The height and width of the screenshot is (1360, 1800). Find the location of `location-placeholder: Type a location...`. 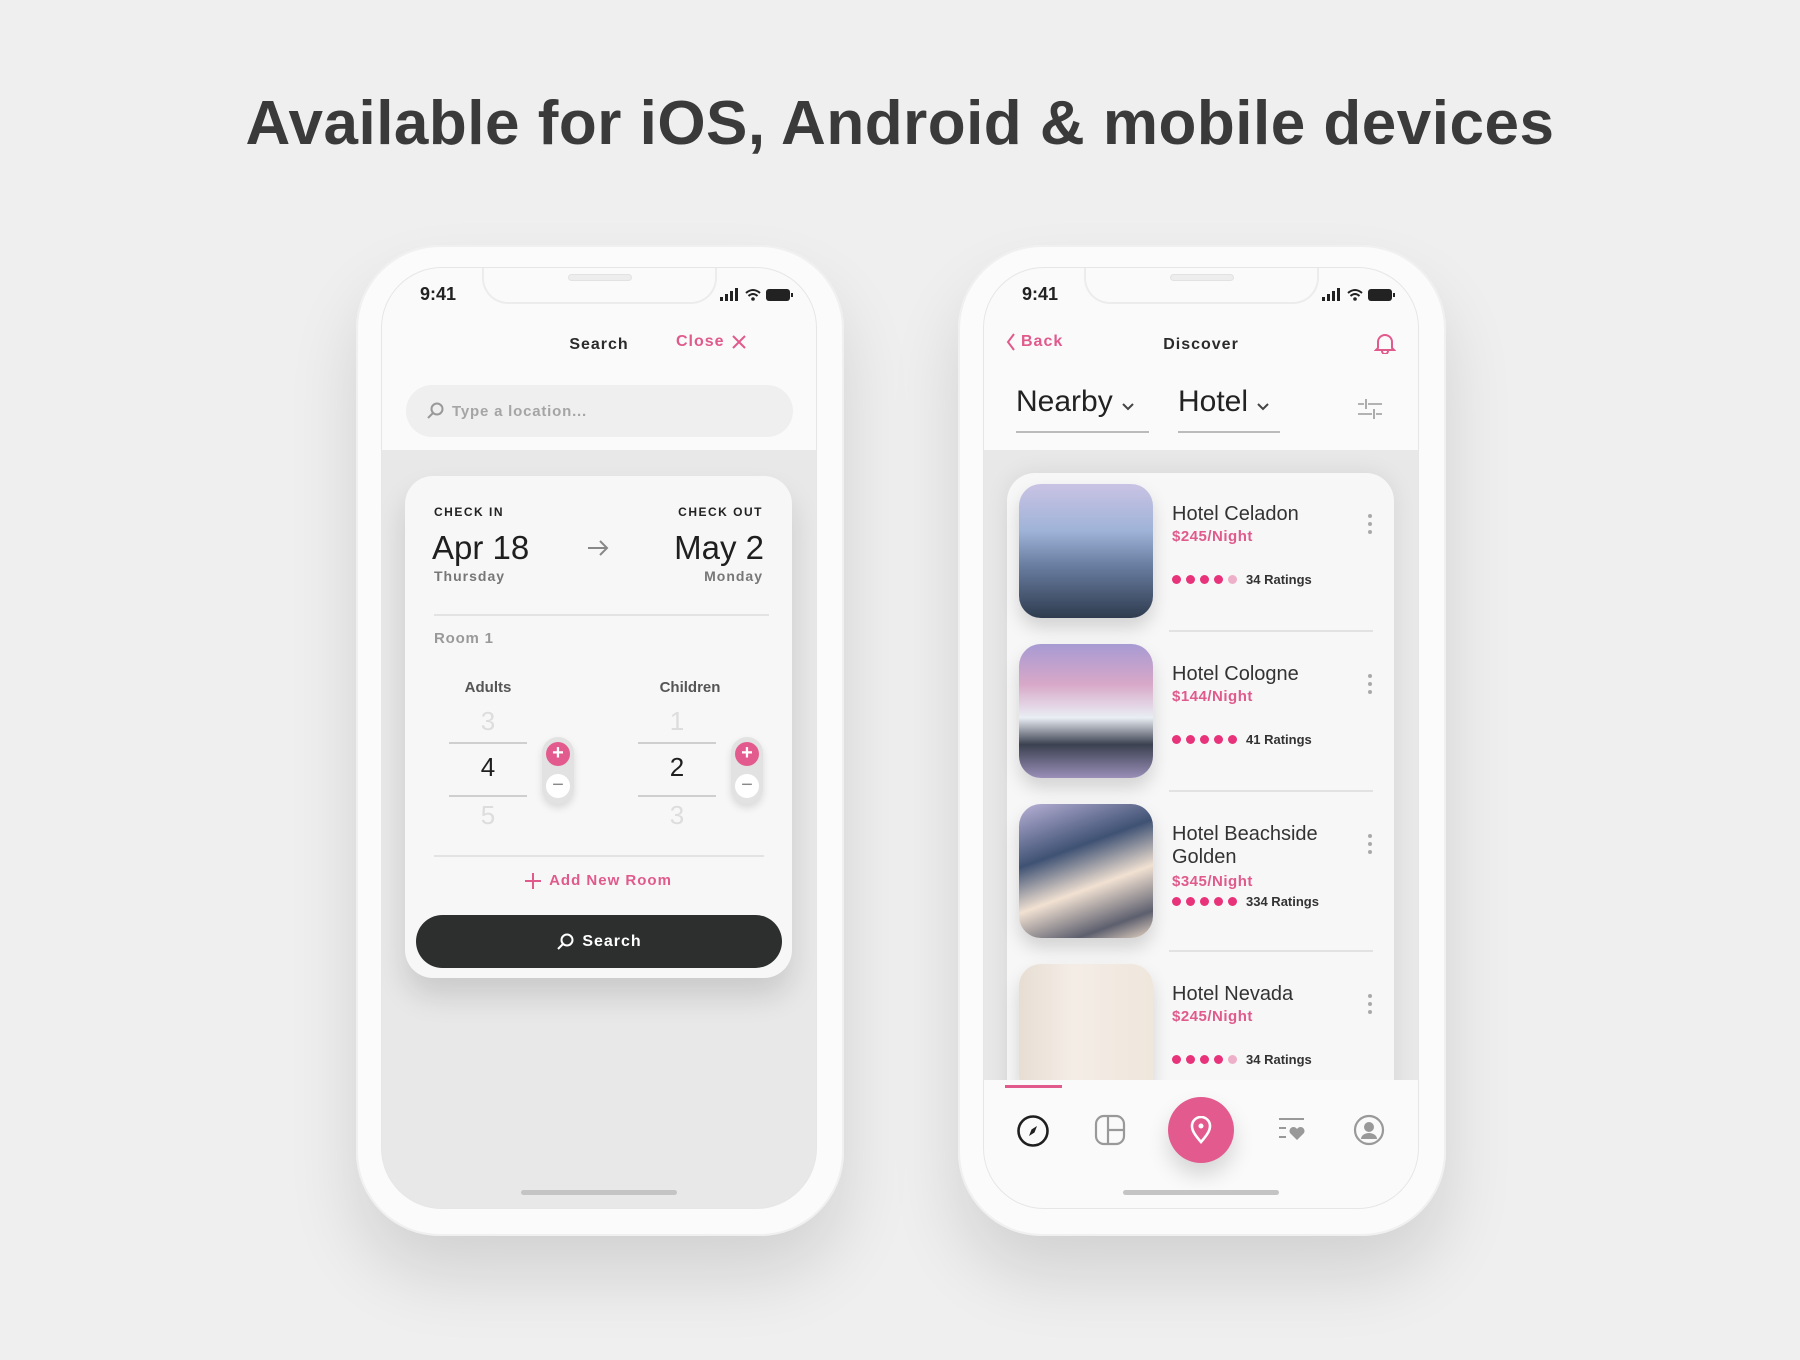

location-placeholder: Type a location... is located at coordinates (519, 411).